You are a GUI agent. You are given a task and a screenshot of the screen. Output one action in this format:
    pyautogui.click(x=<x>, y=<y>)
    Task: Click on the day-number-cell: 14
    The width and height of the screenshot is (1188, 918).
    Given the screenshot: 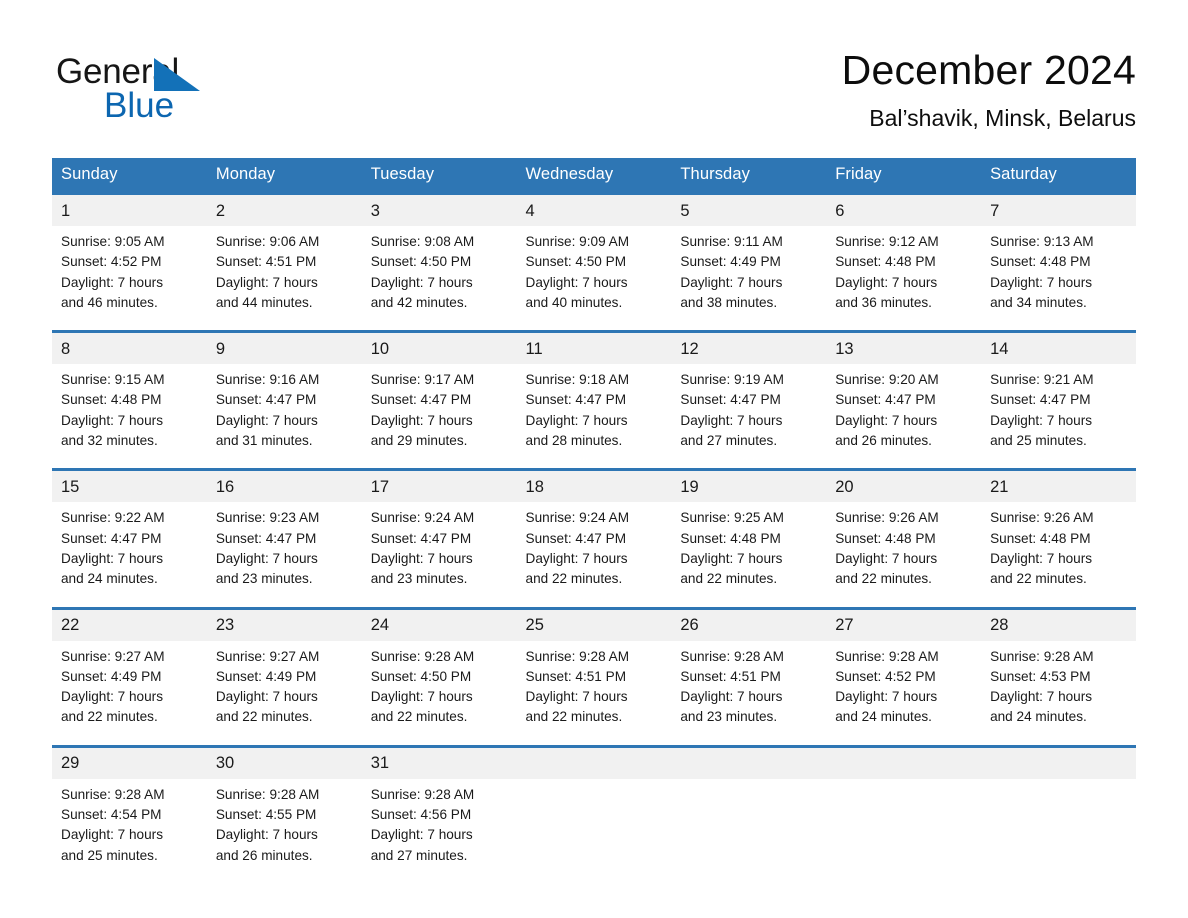 What is the action you would take?
    pyautogui.click(x=1058, y=349)
    